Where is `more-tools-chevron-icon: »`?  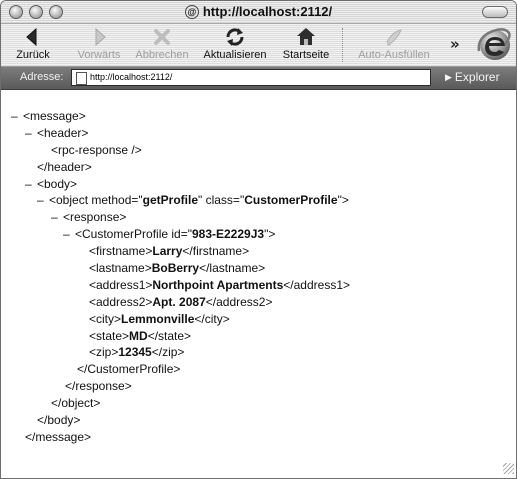 more-tools-chevron-icon: » is located at coordinates (455, 44).